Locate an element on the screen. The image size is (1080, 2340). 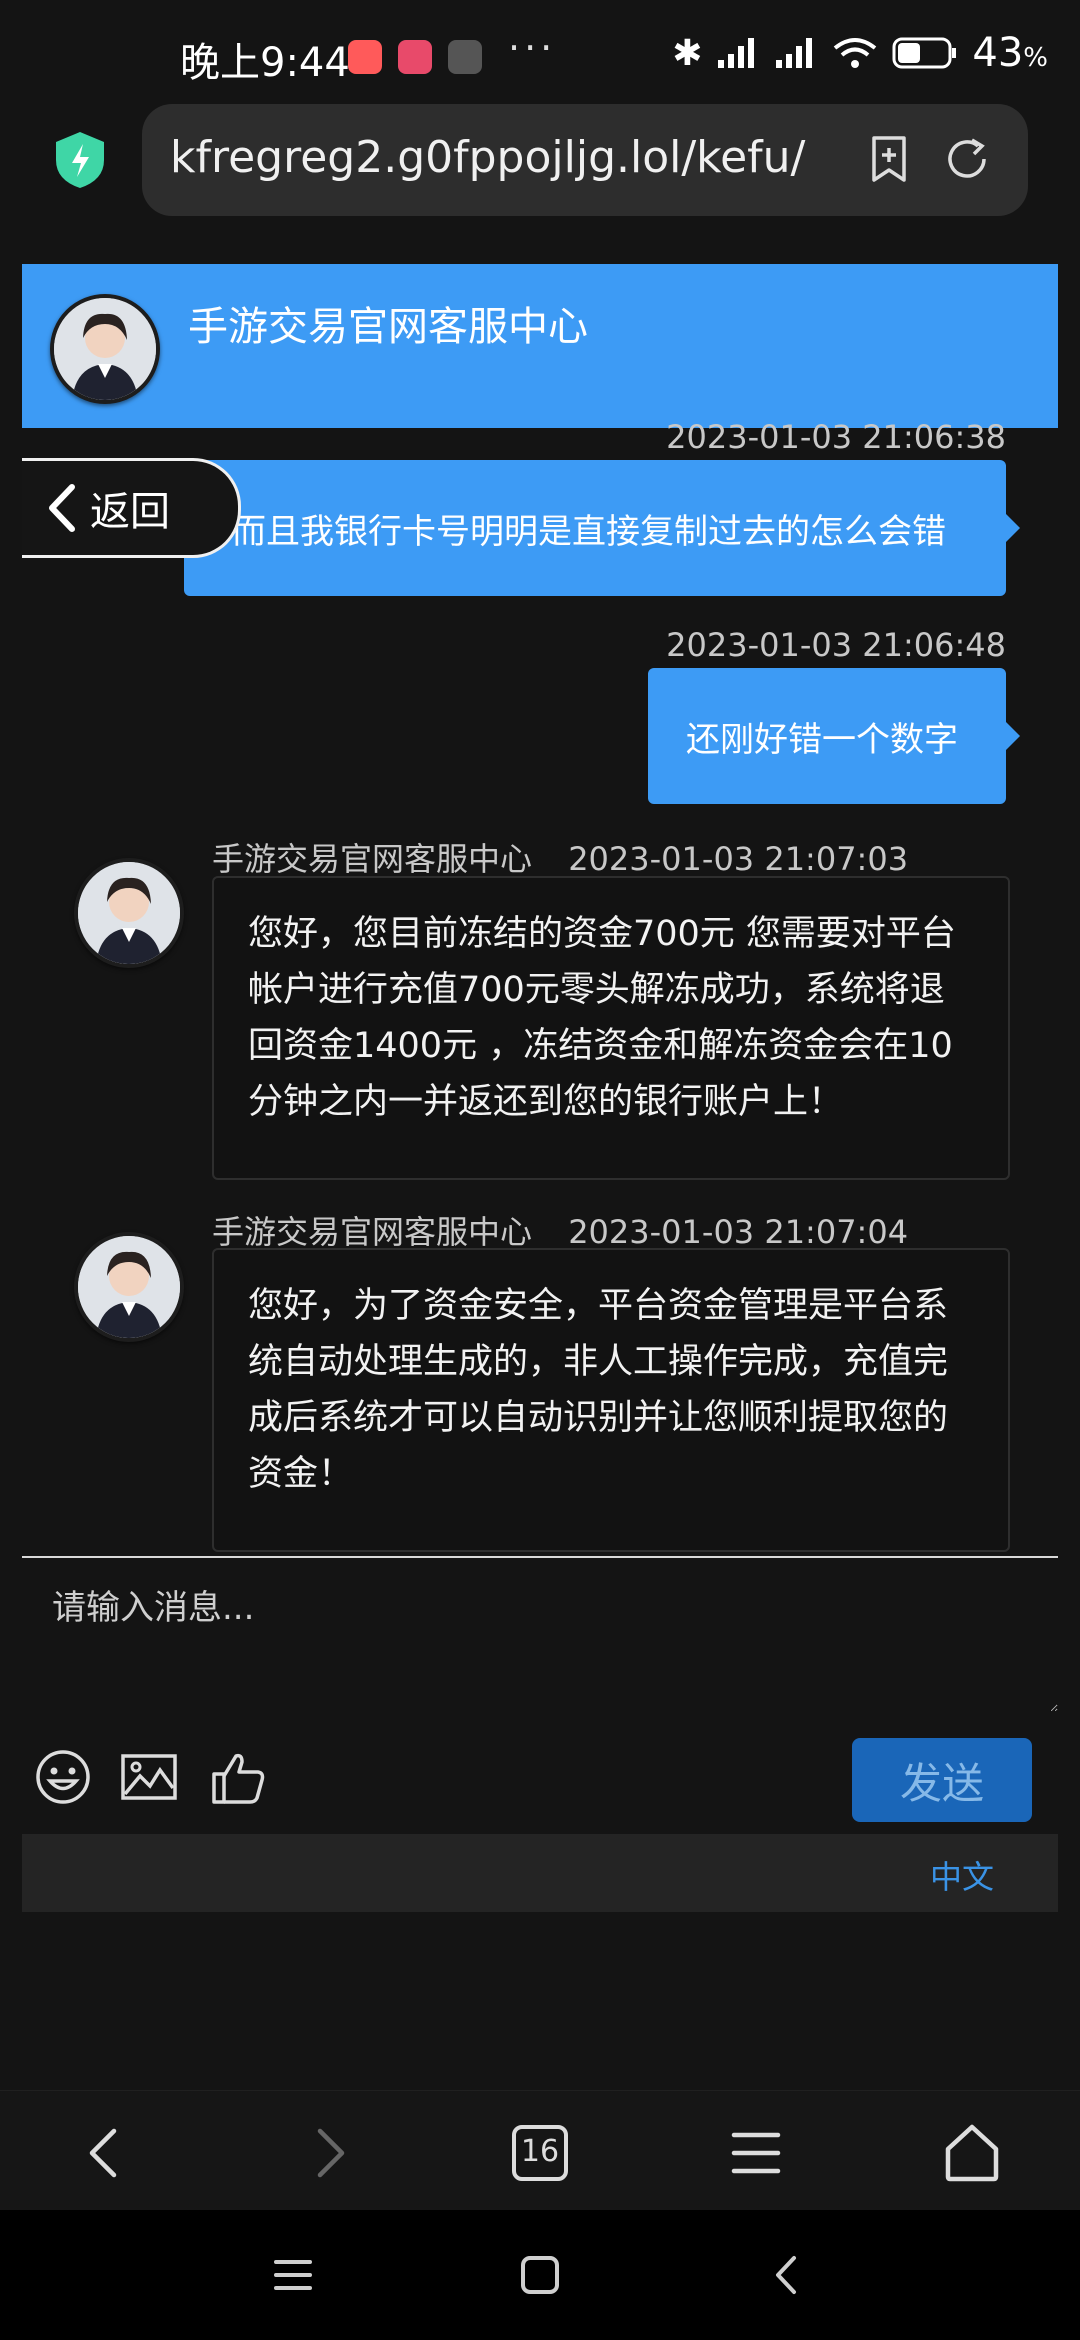
system-back-icon is located at coordinates (787, 2275).